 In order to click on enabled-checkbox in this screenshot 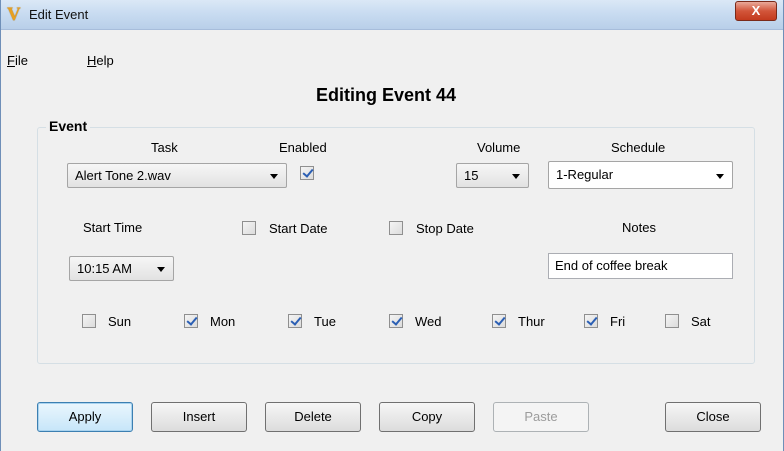, I will do `click(307, 173)`.